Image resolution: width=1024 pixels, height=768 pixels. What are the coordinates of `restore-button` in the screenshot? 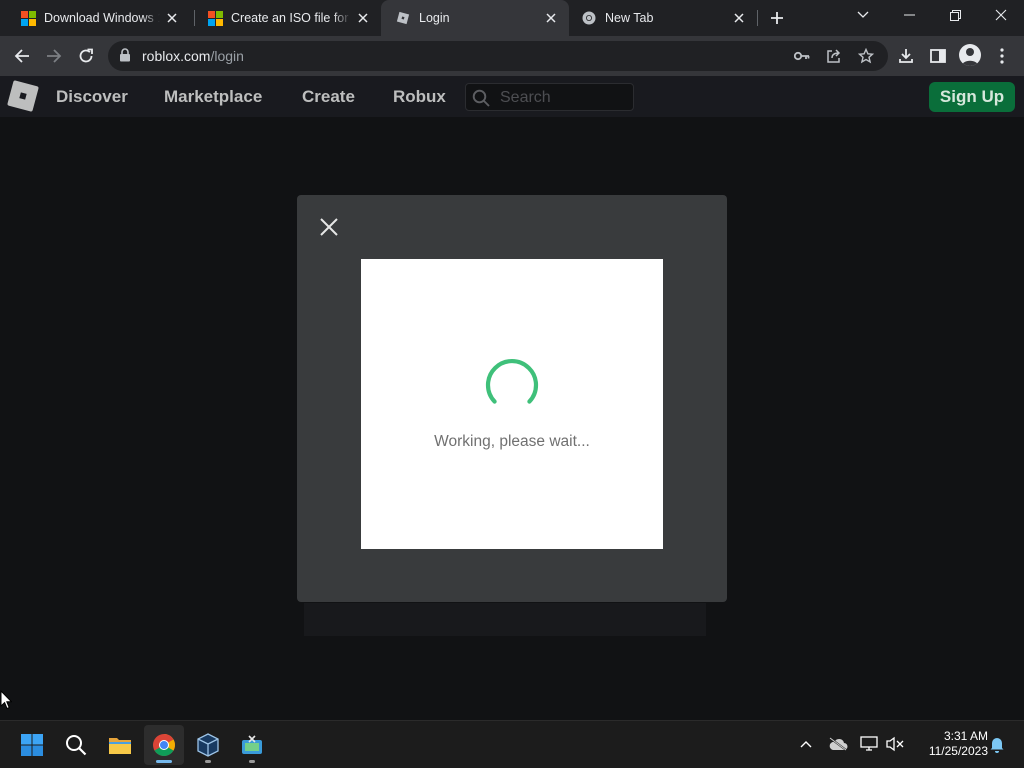 It's located at (955, 15).